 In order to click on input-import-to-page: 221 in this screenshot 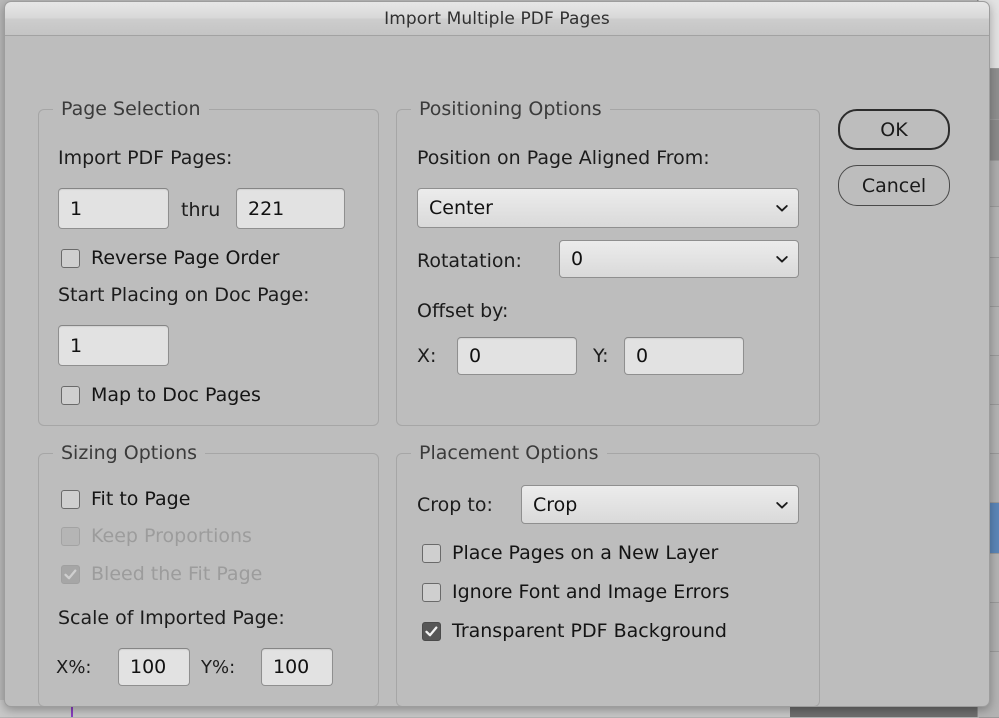, I will do `click(290, 208)`.